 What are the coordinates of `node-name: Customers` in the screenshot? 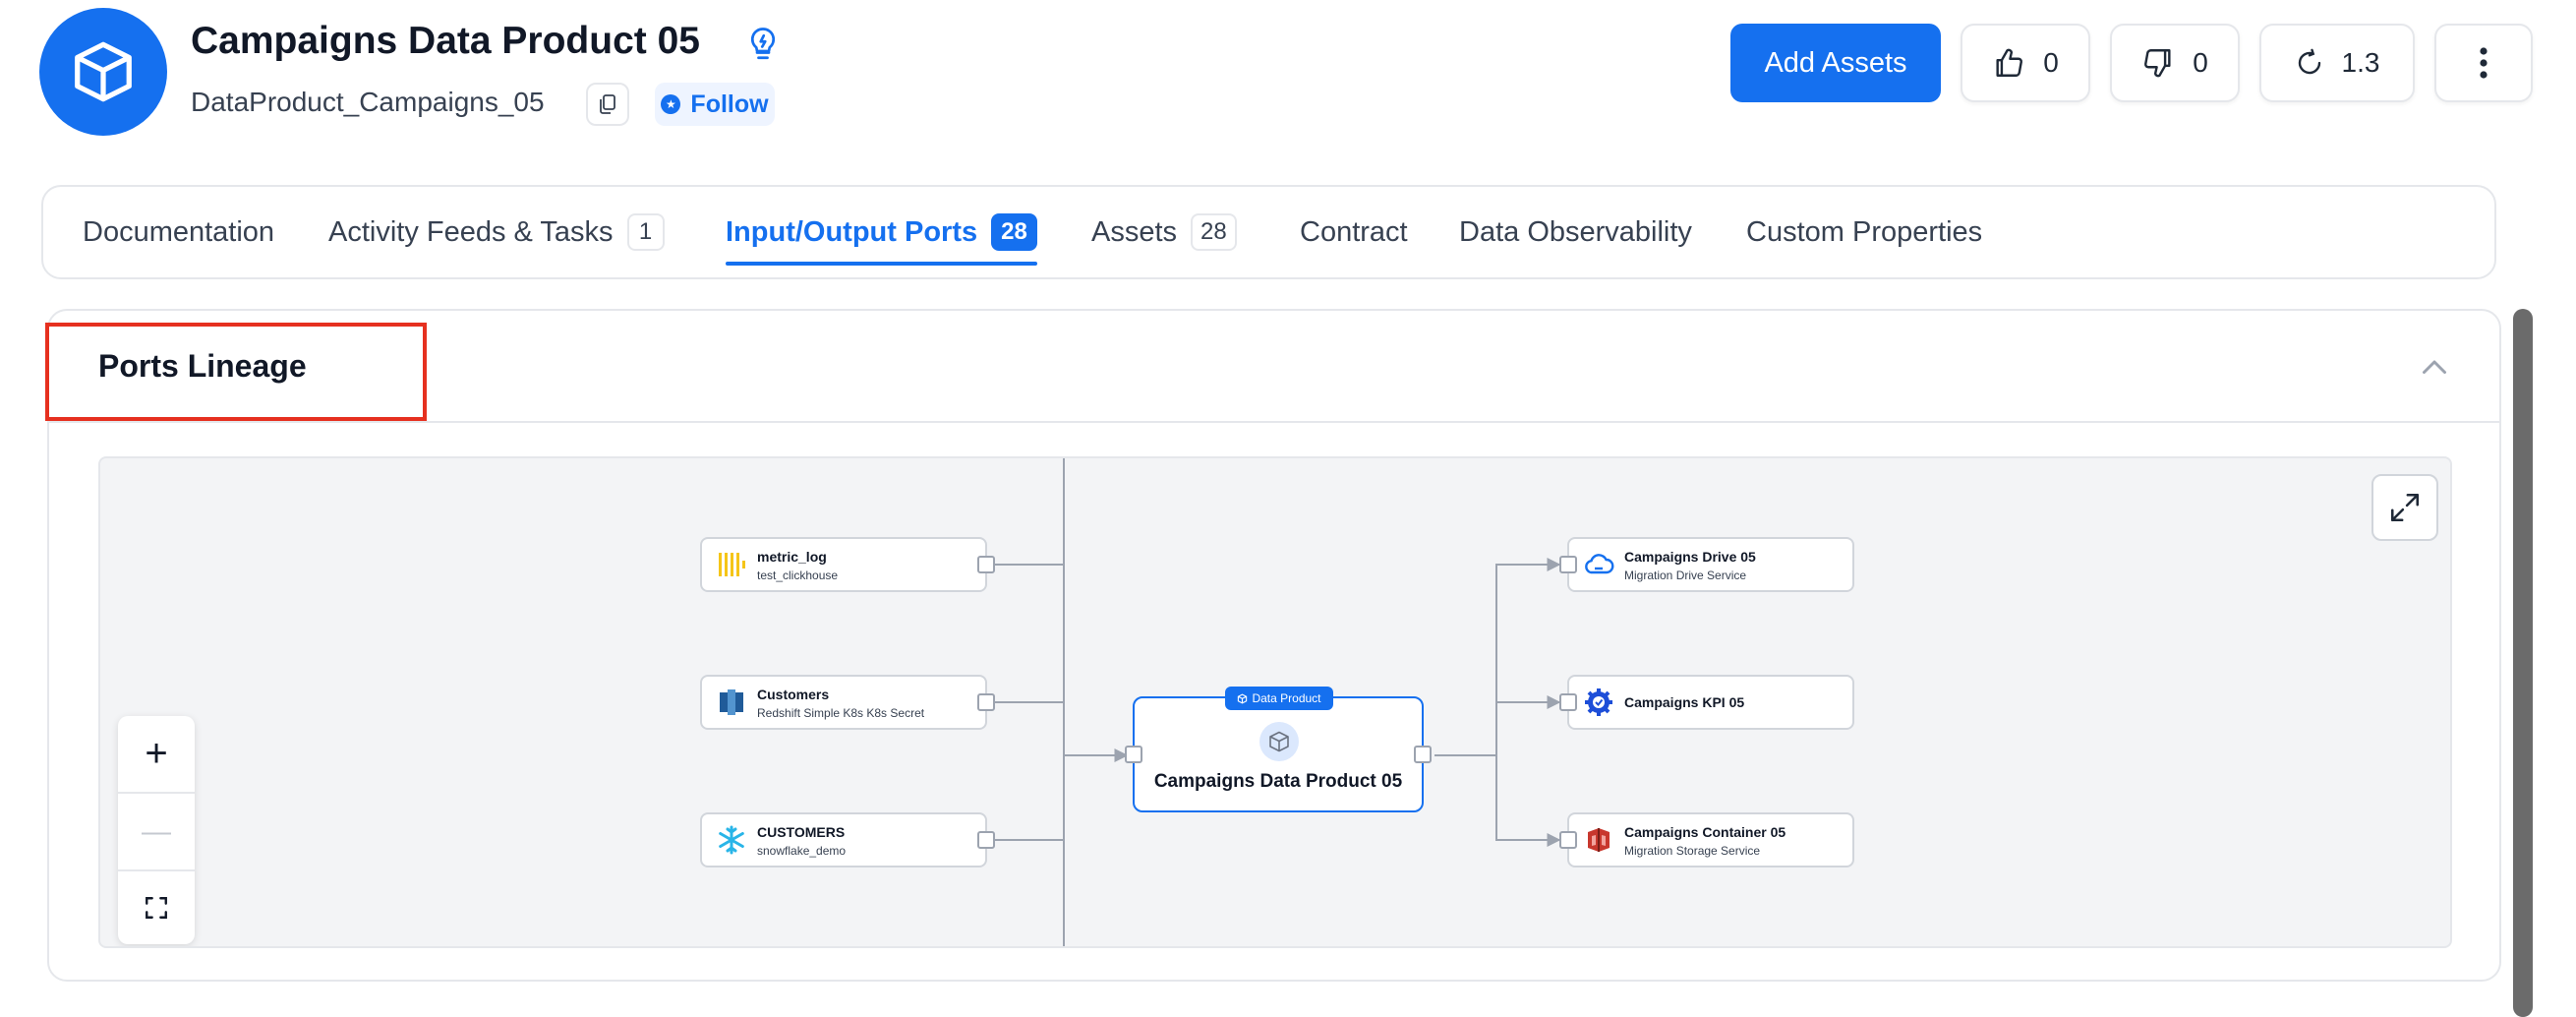 It's located at (793, 695).